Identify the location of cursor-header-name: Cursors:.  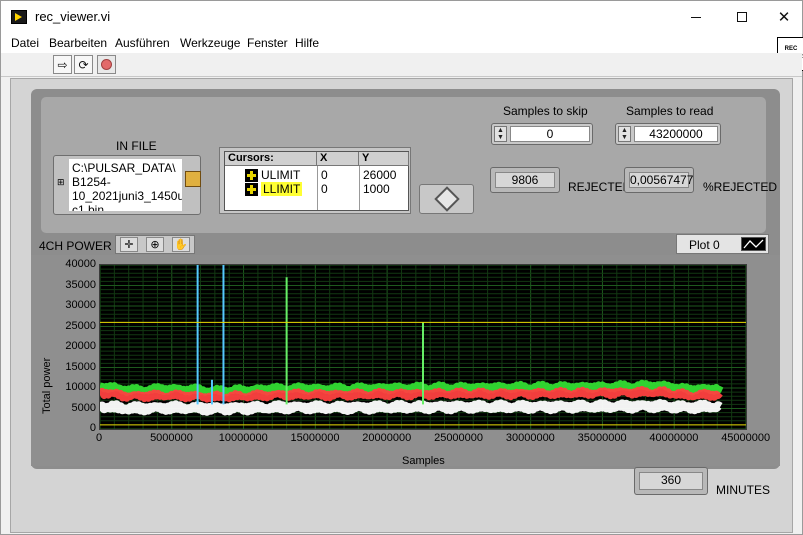
(271, 159).